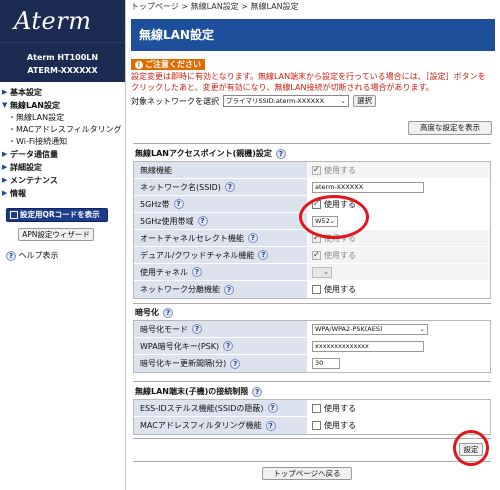 This screenshot has width=500, height=490. Describe the element at coordinates (370, 329) in the screenshot. I see `encryption-mode-select: WPA/WPA2-PSK(AES) ⌄` at that location.